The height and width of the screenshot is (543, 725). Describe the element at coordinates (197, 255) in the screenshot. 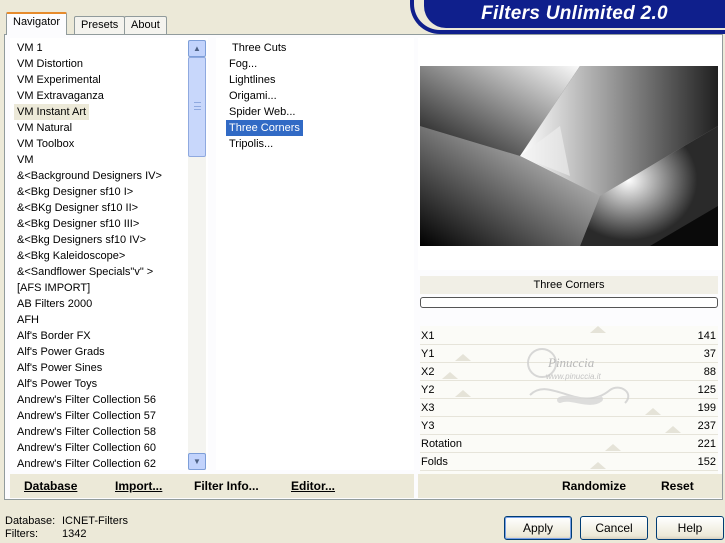

I see `category-scrollbar: ▲ ▼` at that location.